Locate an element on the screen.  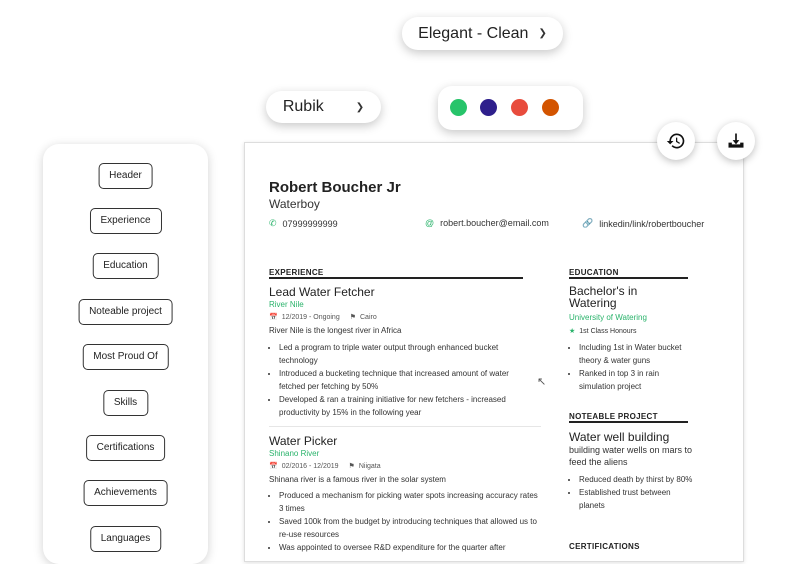
experience-section-title: EXPERIENCE is located at coordinates (296, 272).